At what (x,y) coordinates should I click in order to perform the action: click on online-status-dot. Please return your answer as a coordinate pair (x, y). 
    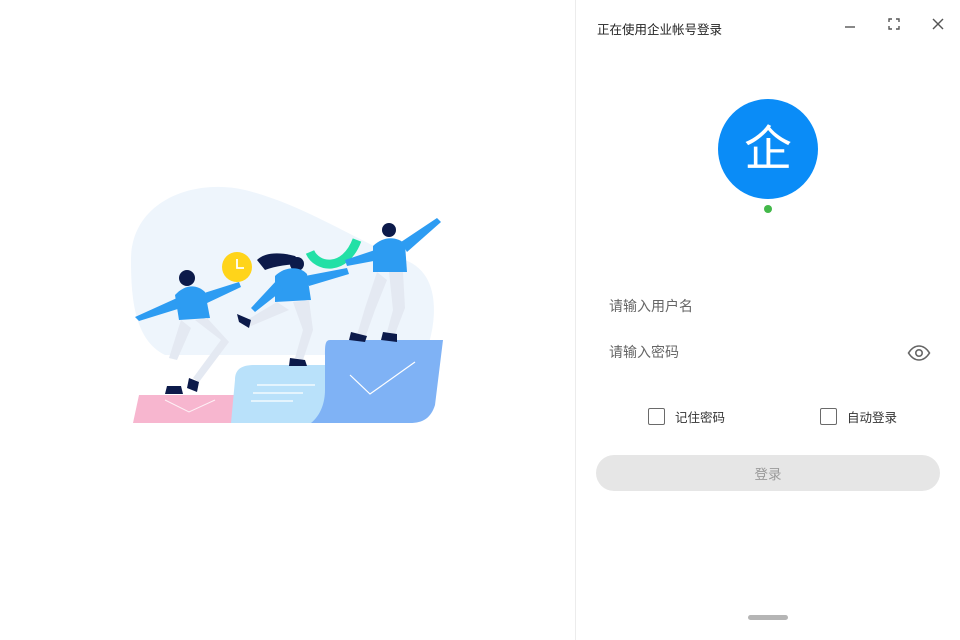
    Looking at the image, I should click on (768, 209).